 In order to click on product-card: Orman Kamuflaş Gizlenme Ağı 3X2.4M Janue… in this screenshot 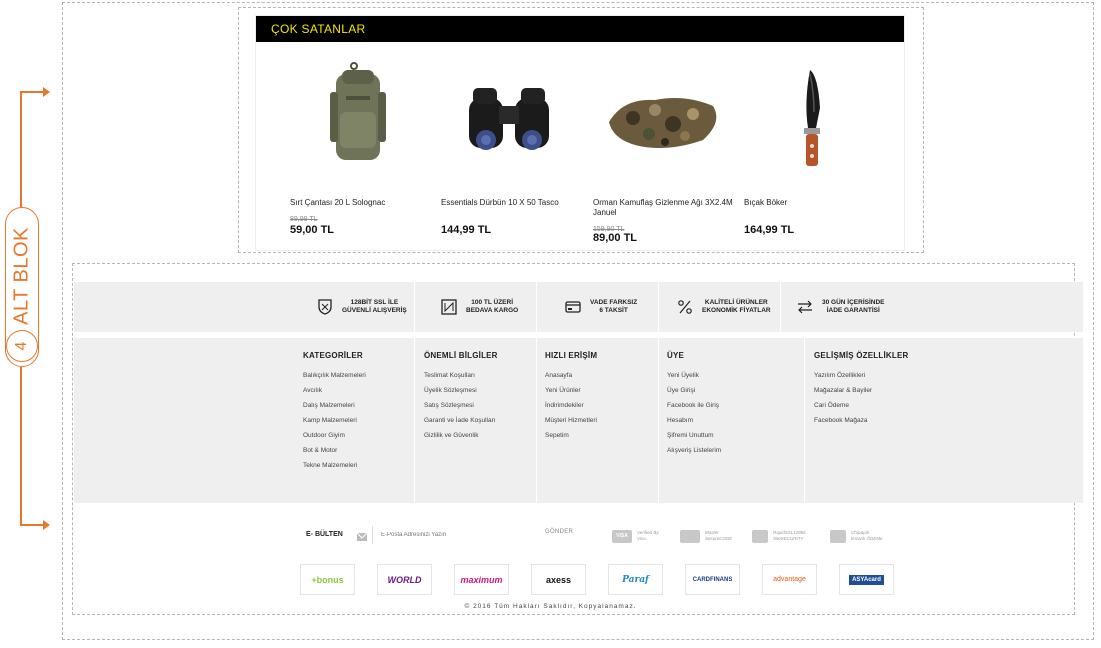, I will do `click(663, 148)`.